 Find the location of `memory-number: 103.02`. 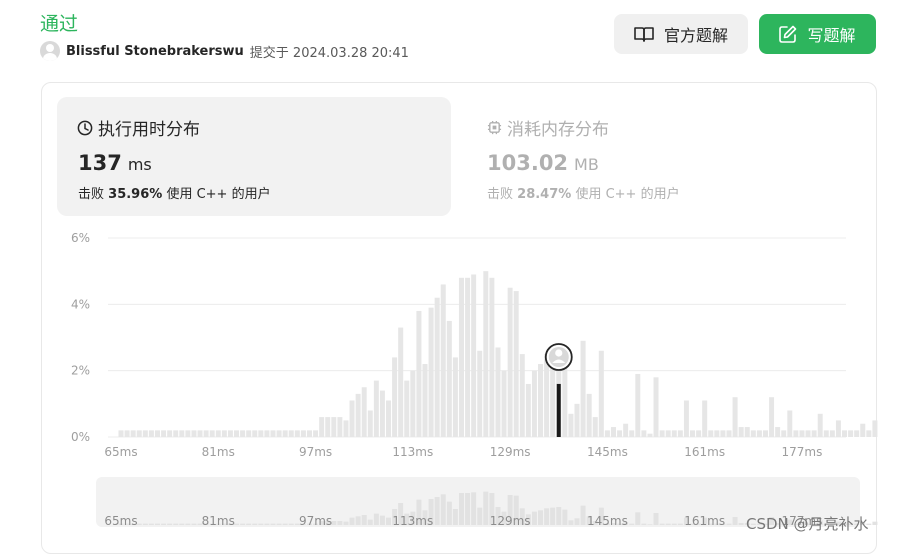

memory-number: 103.02 is located at coordinates (528, 163).